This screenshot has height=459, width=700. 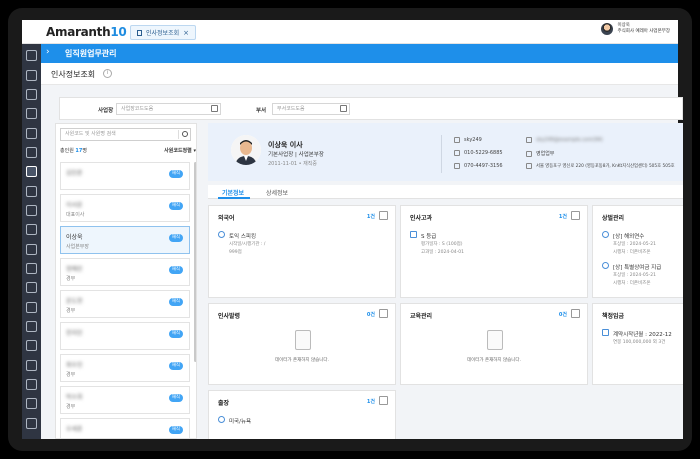 What do you see at coordinates (634, 244) in the screenshot?
I see `award-1-date: 포상일 : 2024-05-21` at bounding box center [634, 244].